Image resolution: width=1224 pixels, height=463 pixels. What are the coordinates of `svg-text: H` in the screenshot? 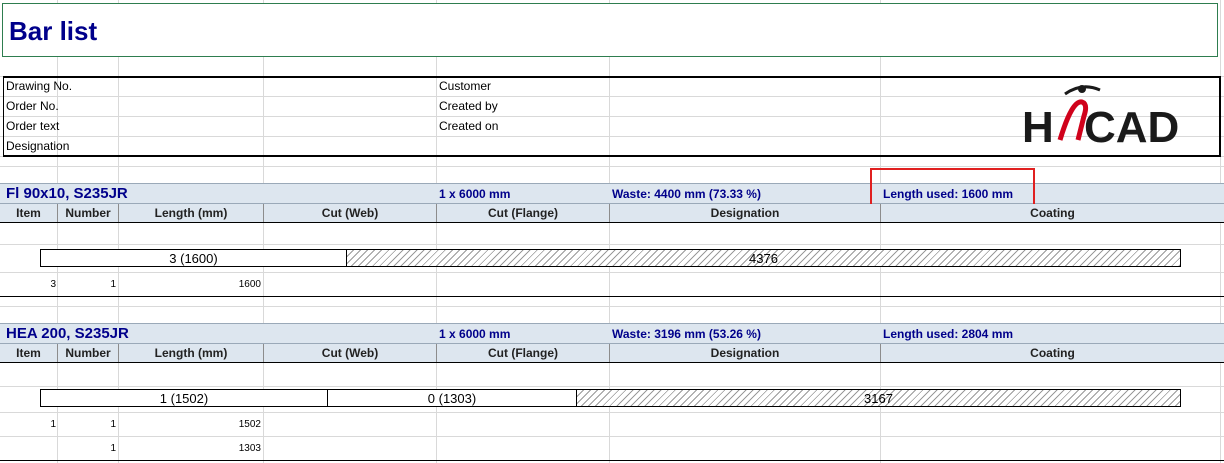 It's located at (1038, 126).